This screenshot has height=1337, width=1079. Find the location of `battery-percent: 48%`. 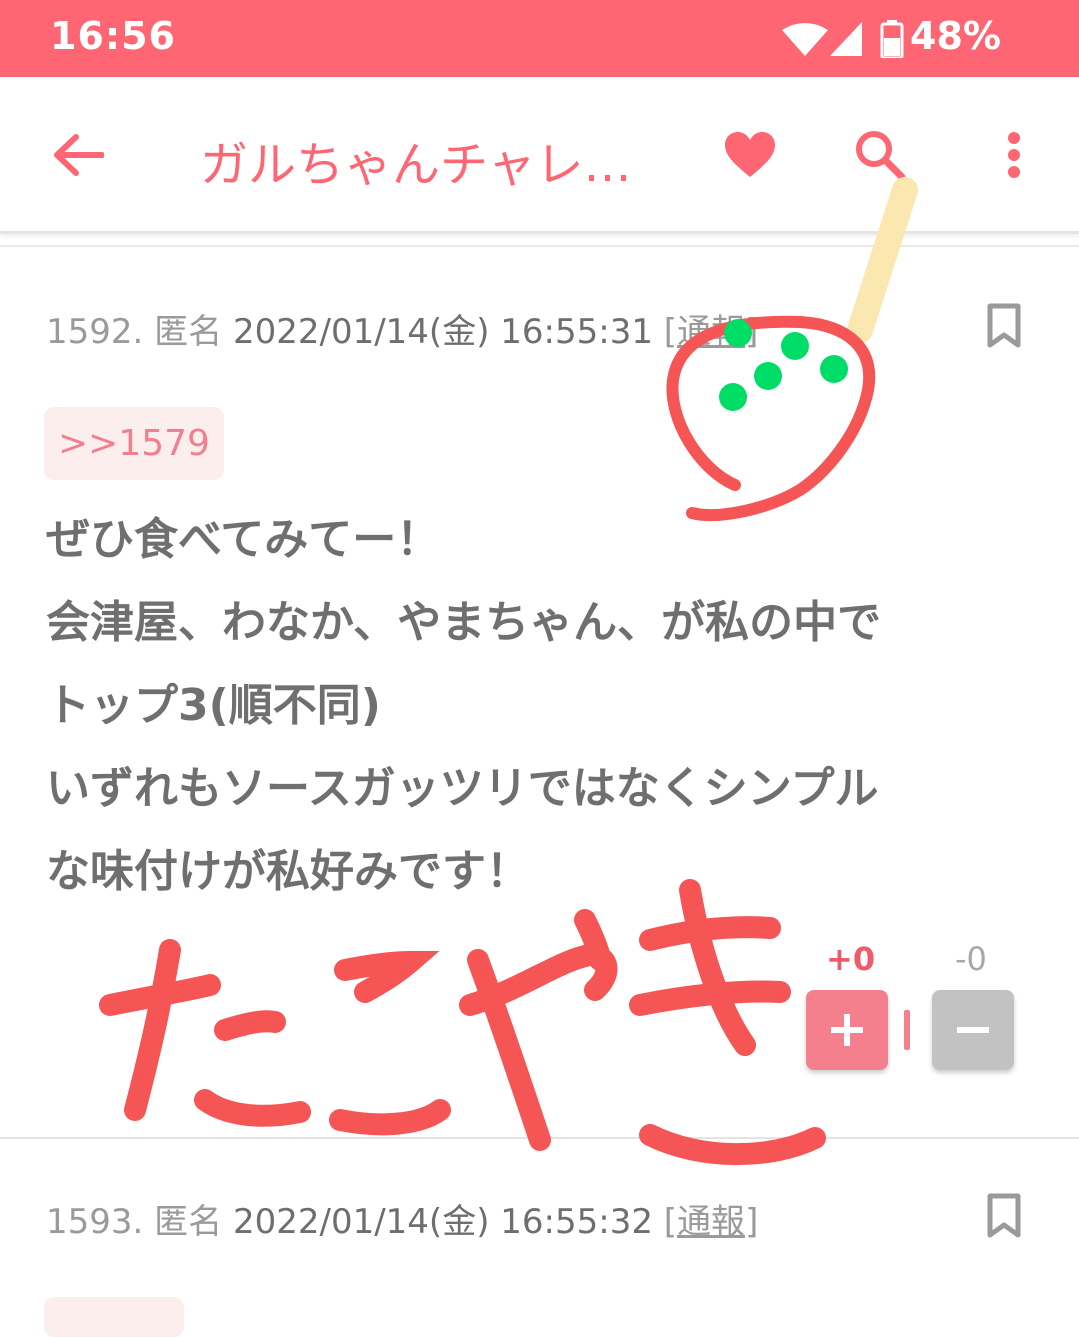

battery-percent: 48% is located at coordinates (955, 36).